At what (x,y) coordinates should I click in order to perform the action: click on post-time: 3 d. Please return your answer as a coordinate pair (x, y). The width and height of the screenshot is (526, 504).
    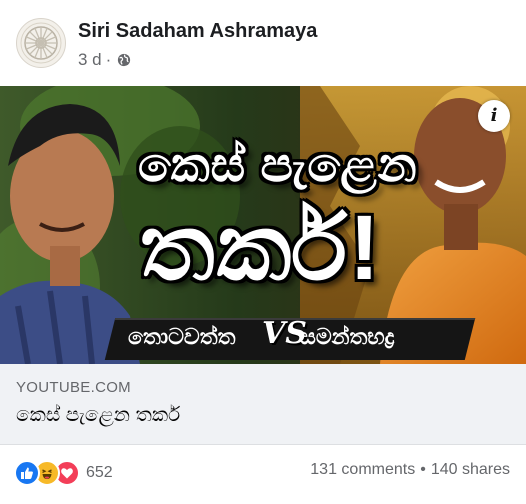
    Looking at the image, I should click on (90, 60).